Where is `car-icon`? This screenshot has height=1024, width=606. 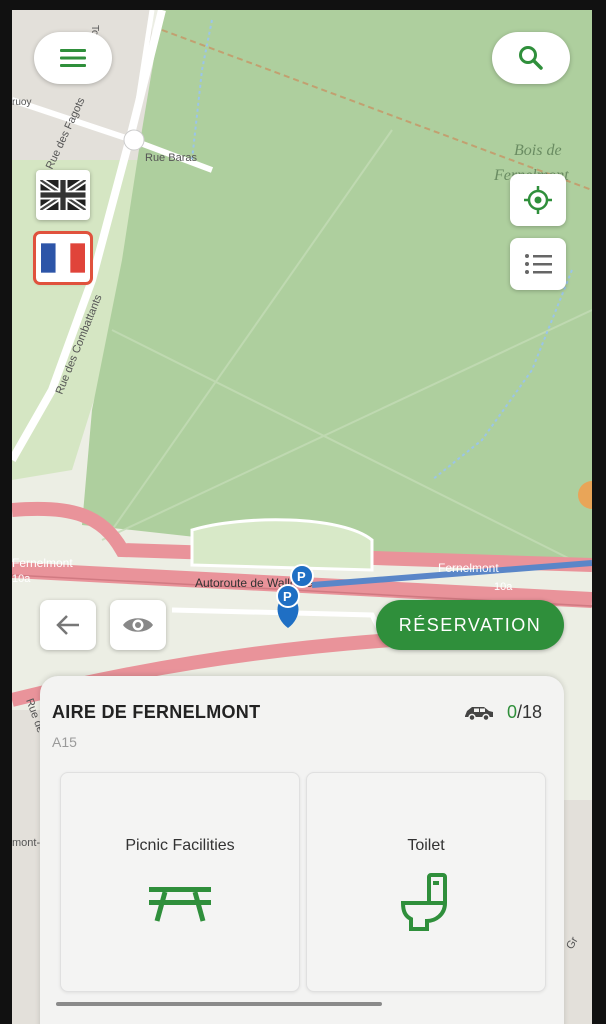 car-icon is located at coordinates (478, 713).